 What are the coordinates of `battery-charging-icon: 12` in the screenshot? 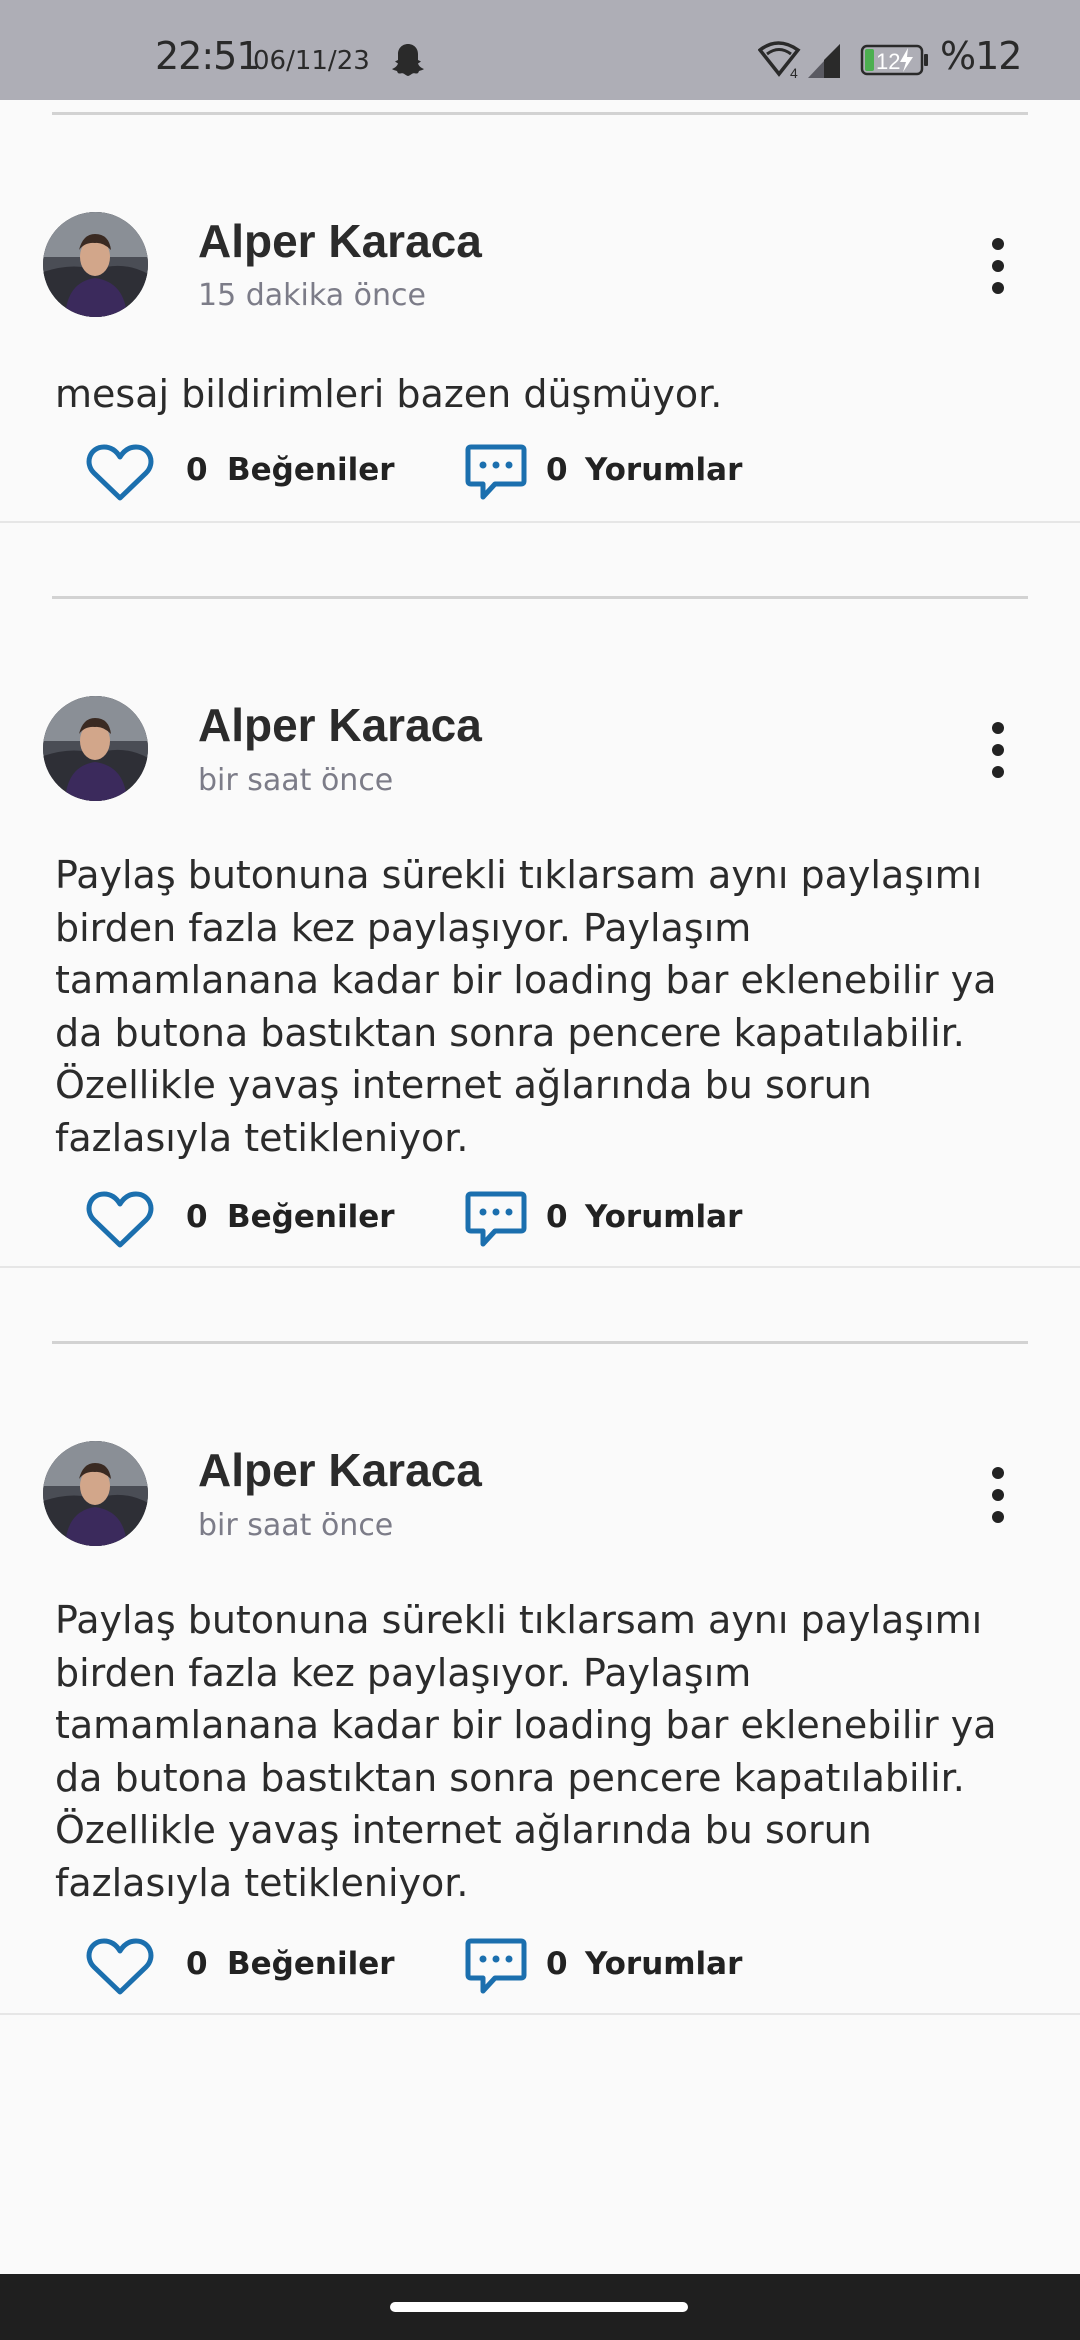 It's located at (894, 60).